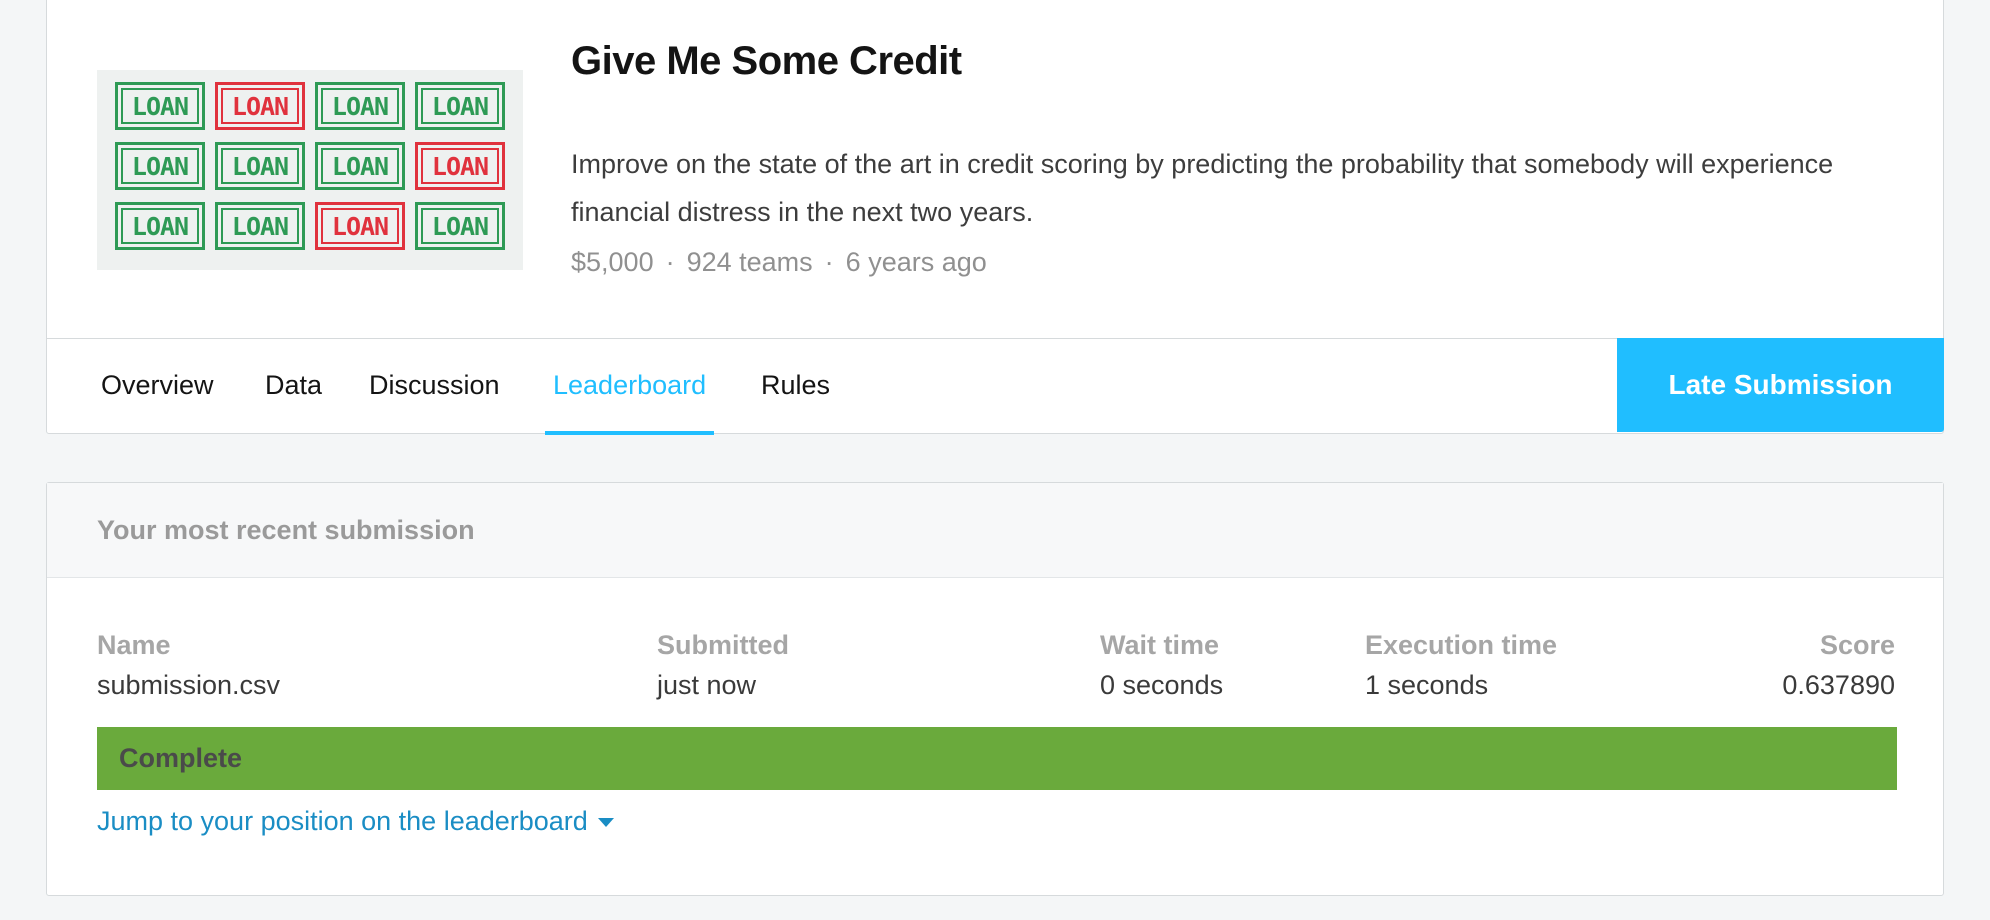 This screenshot has width=1990, height=920. Describe the element at coordinates (157, 385) in the screenshot. I see `tab-overview: Overview` at that location.